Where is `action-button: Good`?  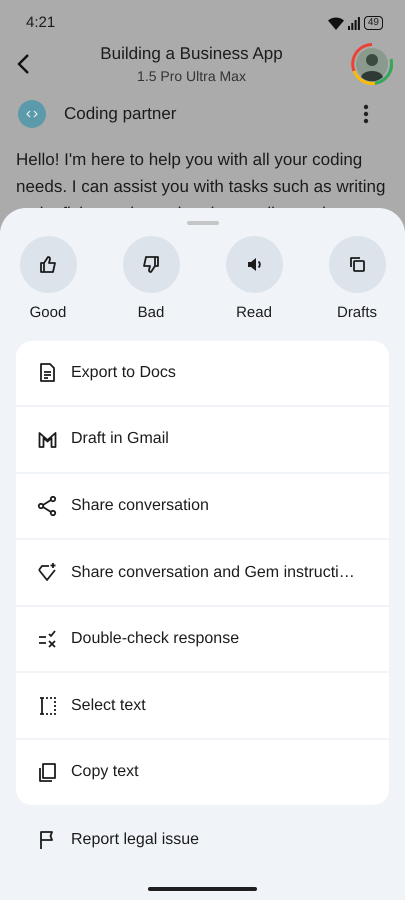 action-button: Good is located at coordinates (48, 280).